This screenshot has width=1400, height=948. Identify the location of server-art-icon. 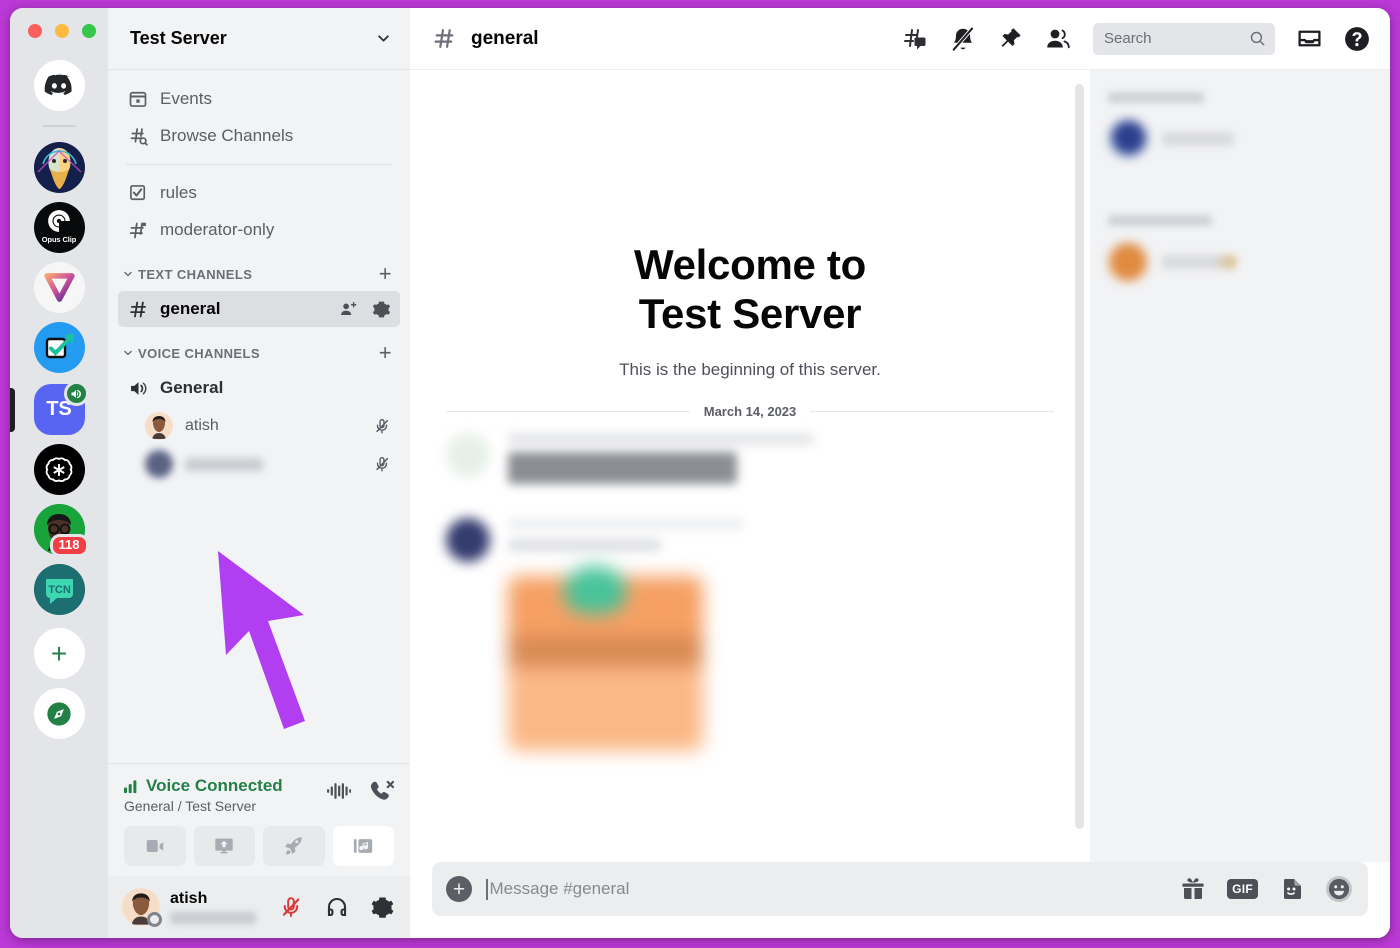
(59, 167).